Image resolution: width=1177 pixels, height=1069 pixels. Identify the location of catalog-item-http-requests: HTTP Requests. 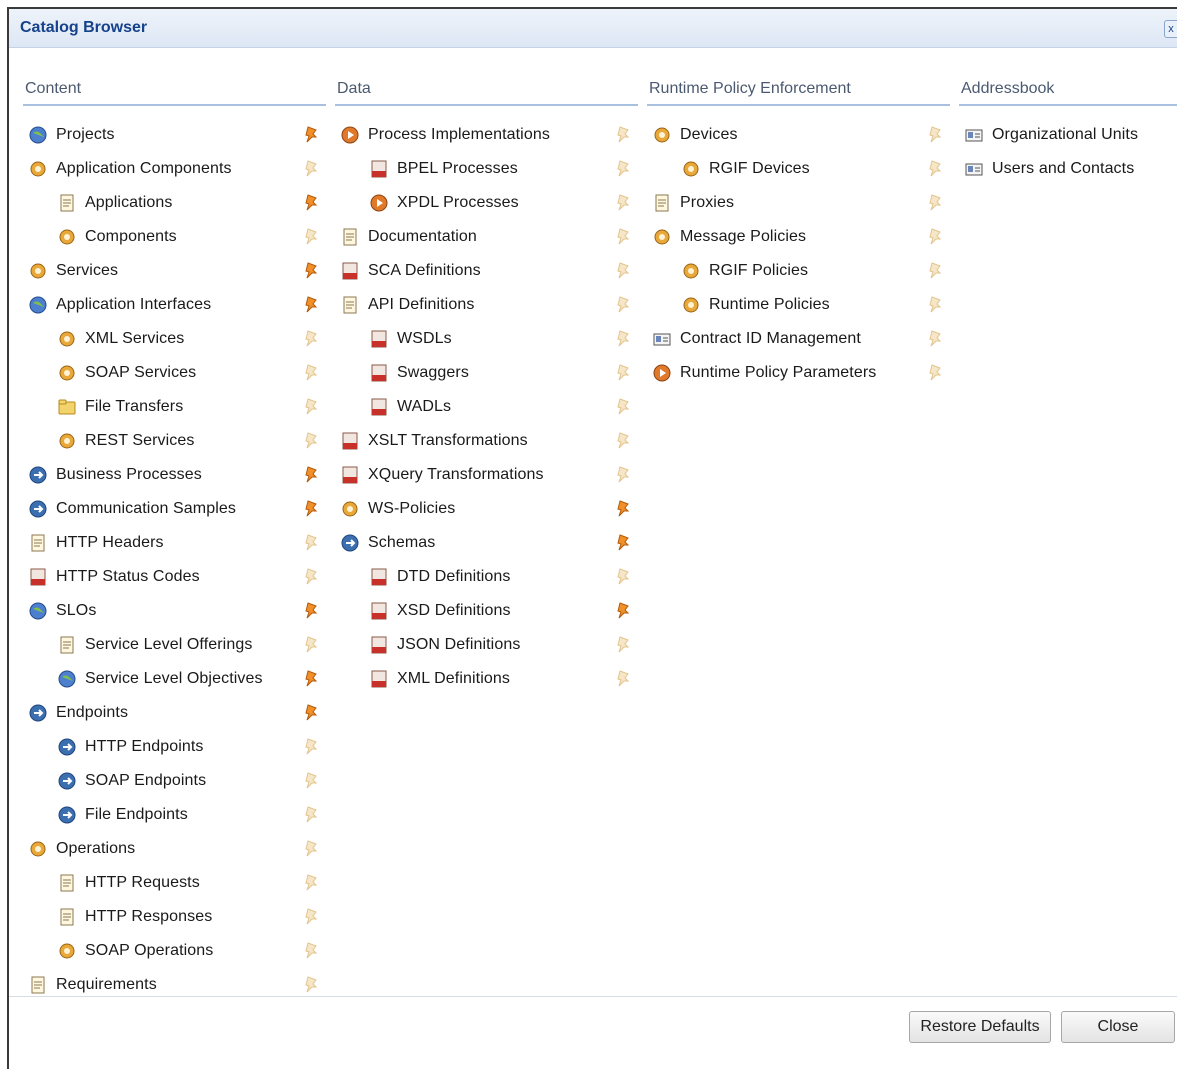
(174, 883).